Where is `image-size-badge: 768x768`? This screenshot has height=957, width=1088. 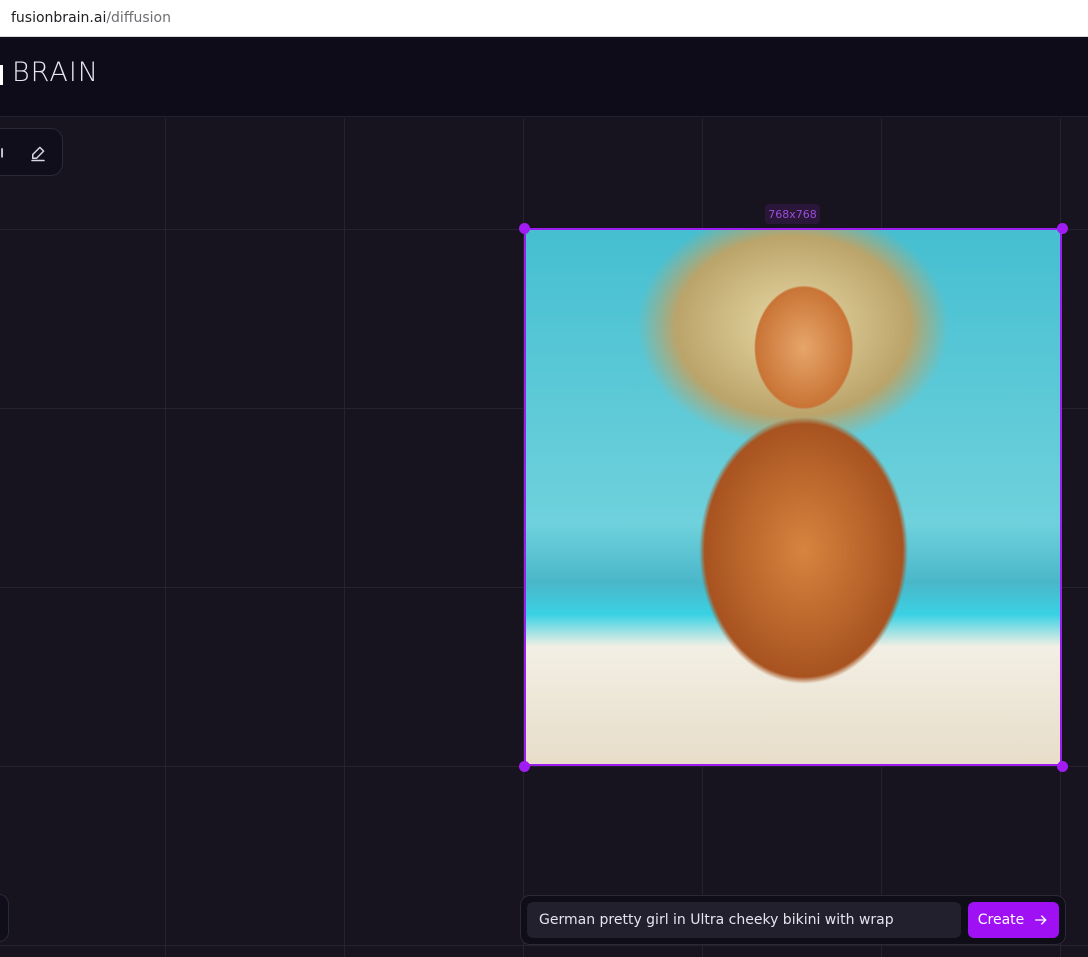 image-size-badge: 768x768 is located at coordinates (792, 214).